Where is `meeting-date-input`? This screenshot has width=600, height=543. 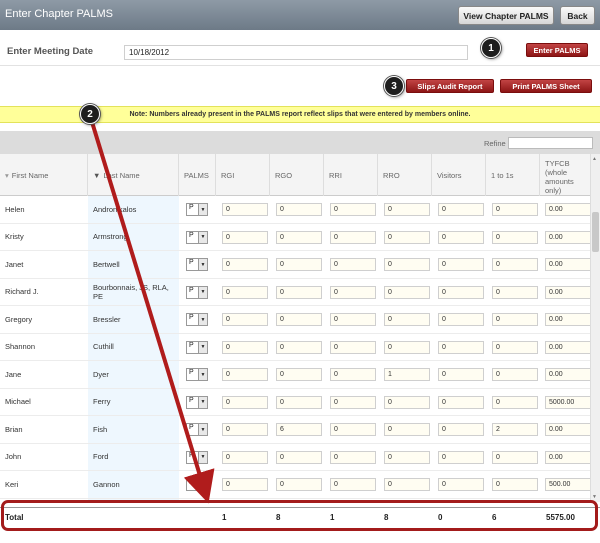
meeting-date-input is located at coordinates (296, 52).